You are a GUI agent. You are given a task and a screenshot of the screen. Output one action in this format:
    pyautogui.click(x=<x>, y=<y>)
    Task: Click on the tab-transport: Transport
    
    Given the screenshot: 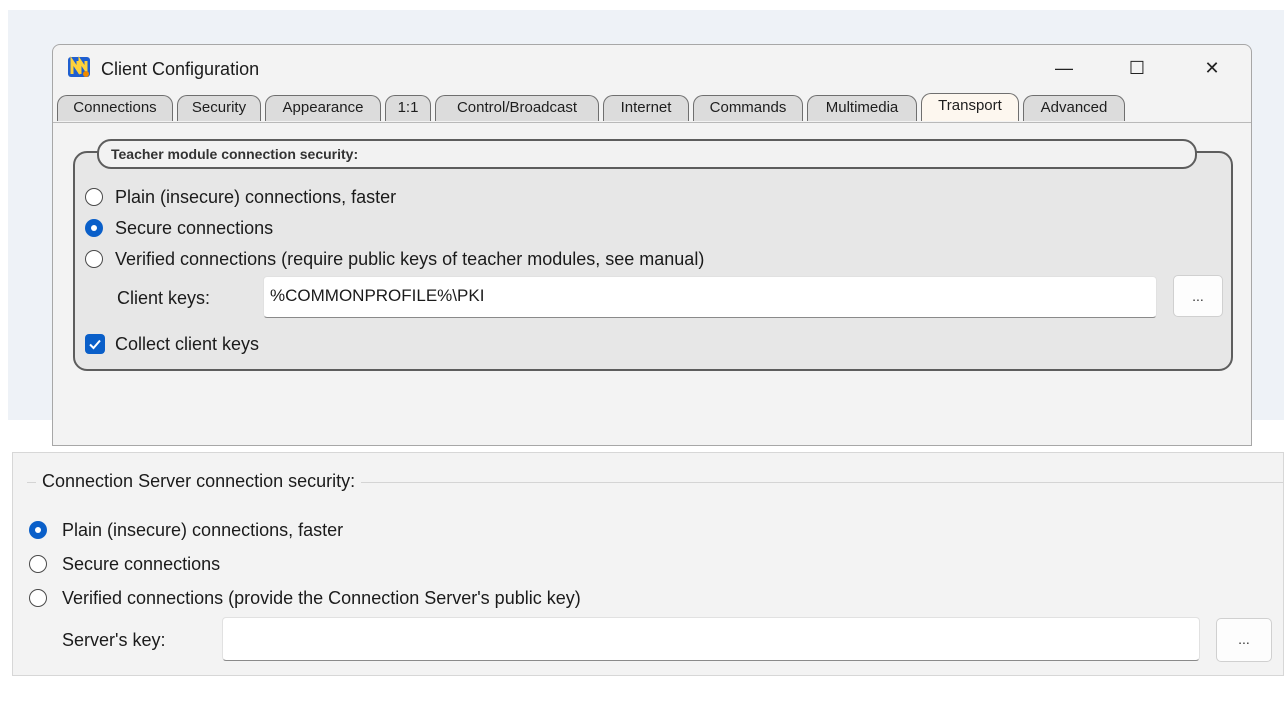 What is the action you would take?
    pyautogui.click(x=970, y=107)
    